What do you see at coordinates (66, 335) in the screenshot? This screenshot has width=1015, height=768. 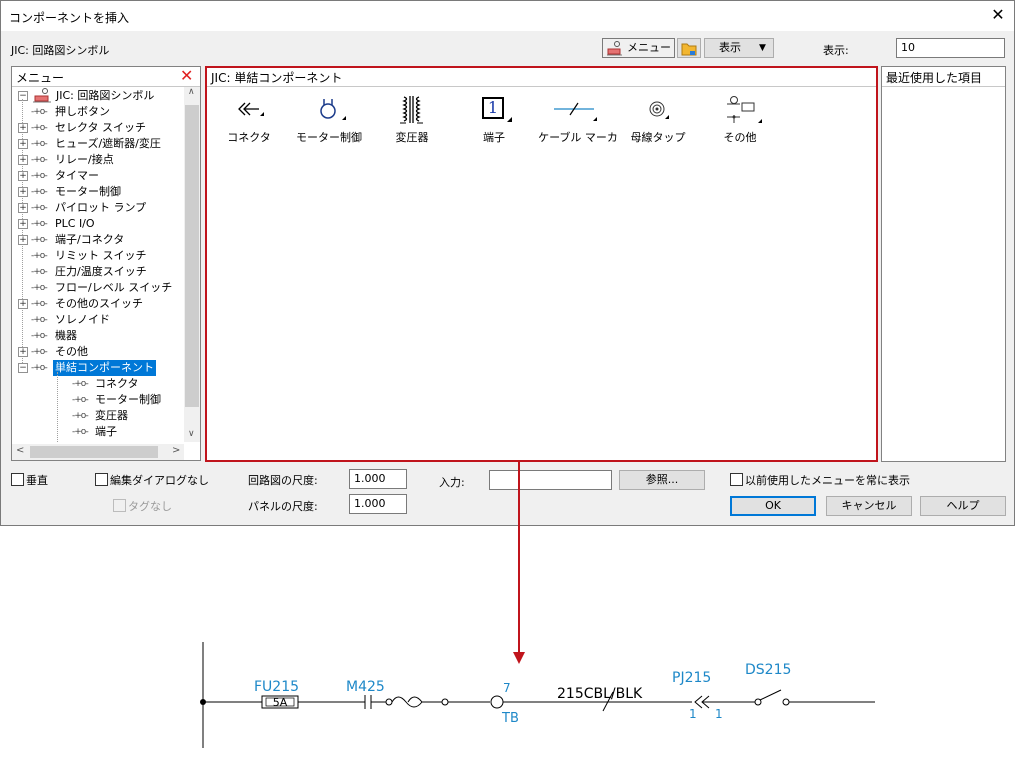 I see `tree-item-label: 機器` at bounding box center [66, 335].